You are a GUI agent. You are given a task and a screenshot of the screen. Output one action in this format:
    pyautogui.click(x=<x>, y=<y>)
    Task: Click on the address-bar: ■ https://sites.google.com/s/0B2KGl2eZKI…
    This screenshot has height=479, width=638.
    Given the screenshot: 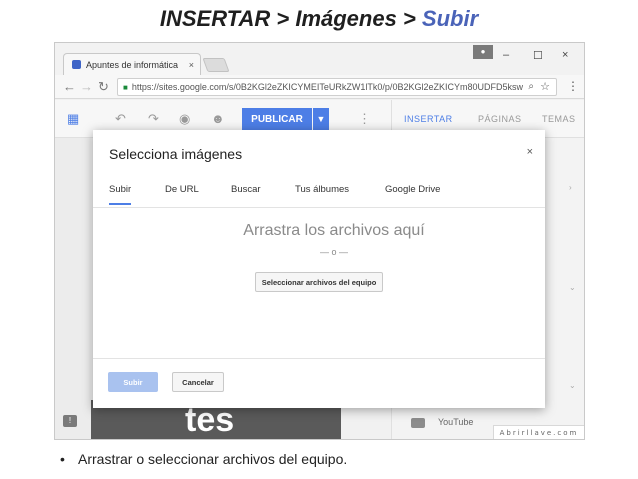 What is the action you would take?
    pyautogui.click(x=337, y=87)
    